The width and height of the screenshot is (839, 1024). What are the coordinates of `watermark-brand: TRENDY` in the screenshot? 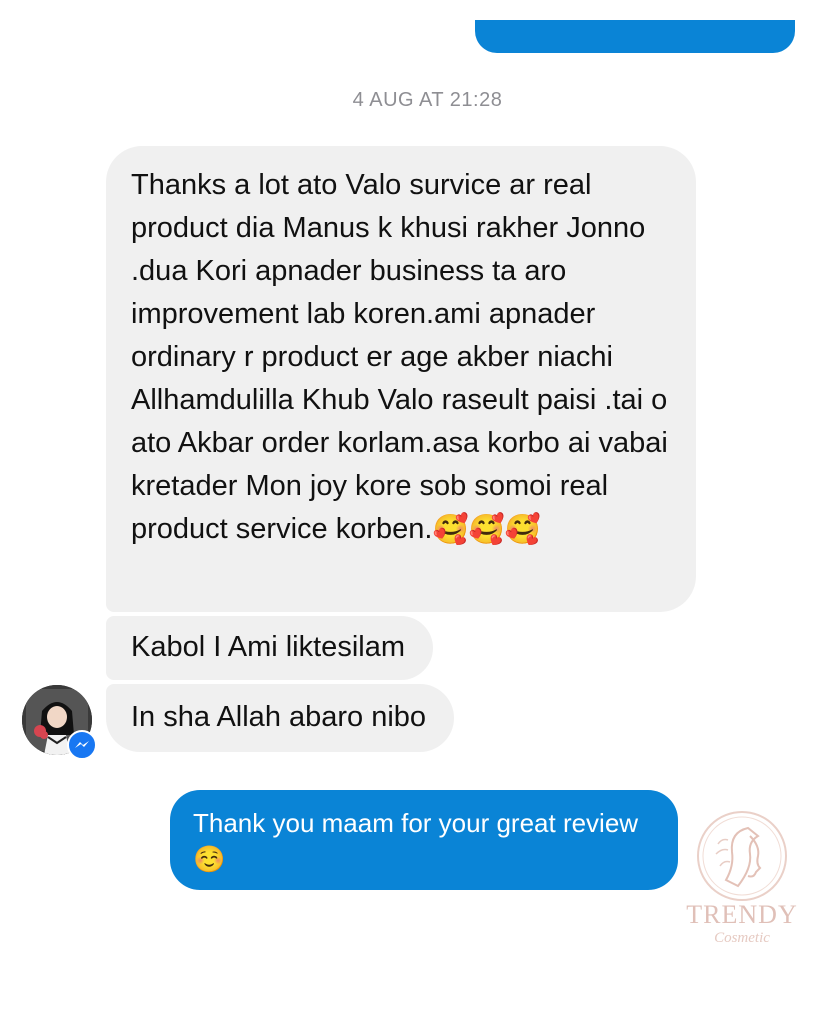 It's located at (742, 914).